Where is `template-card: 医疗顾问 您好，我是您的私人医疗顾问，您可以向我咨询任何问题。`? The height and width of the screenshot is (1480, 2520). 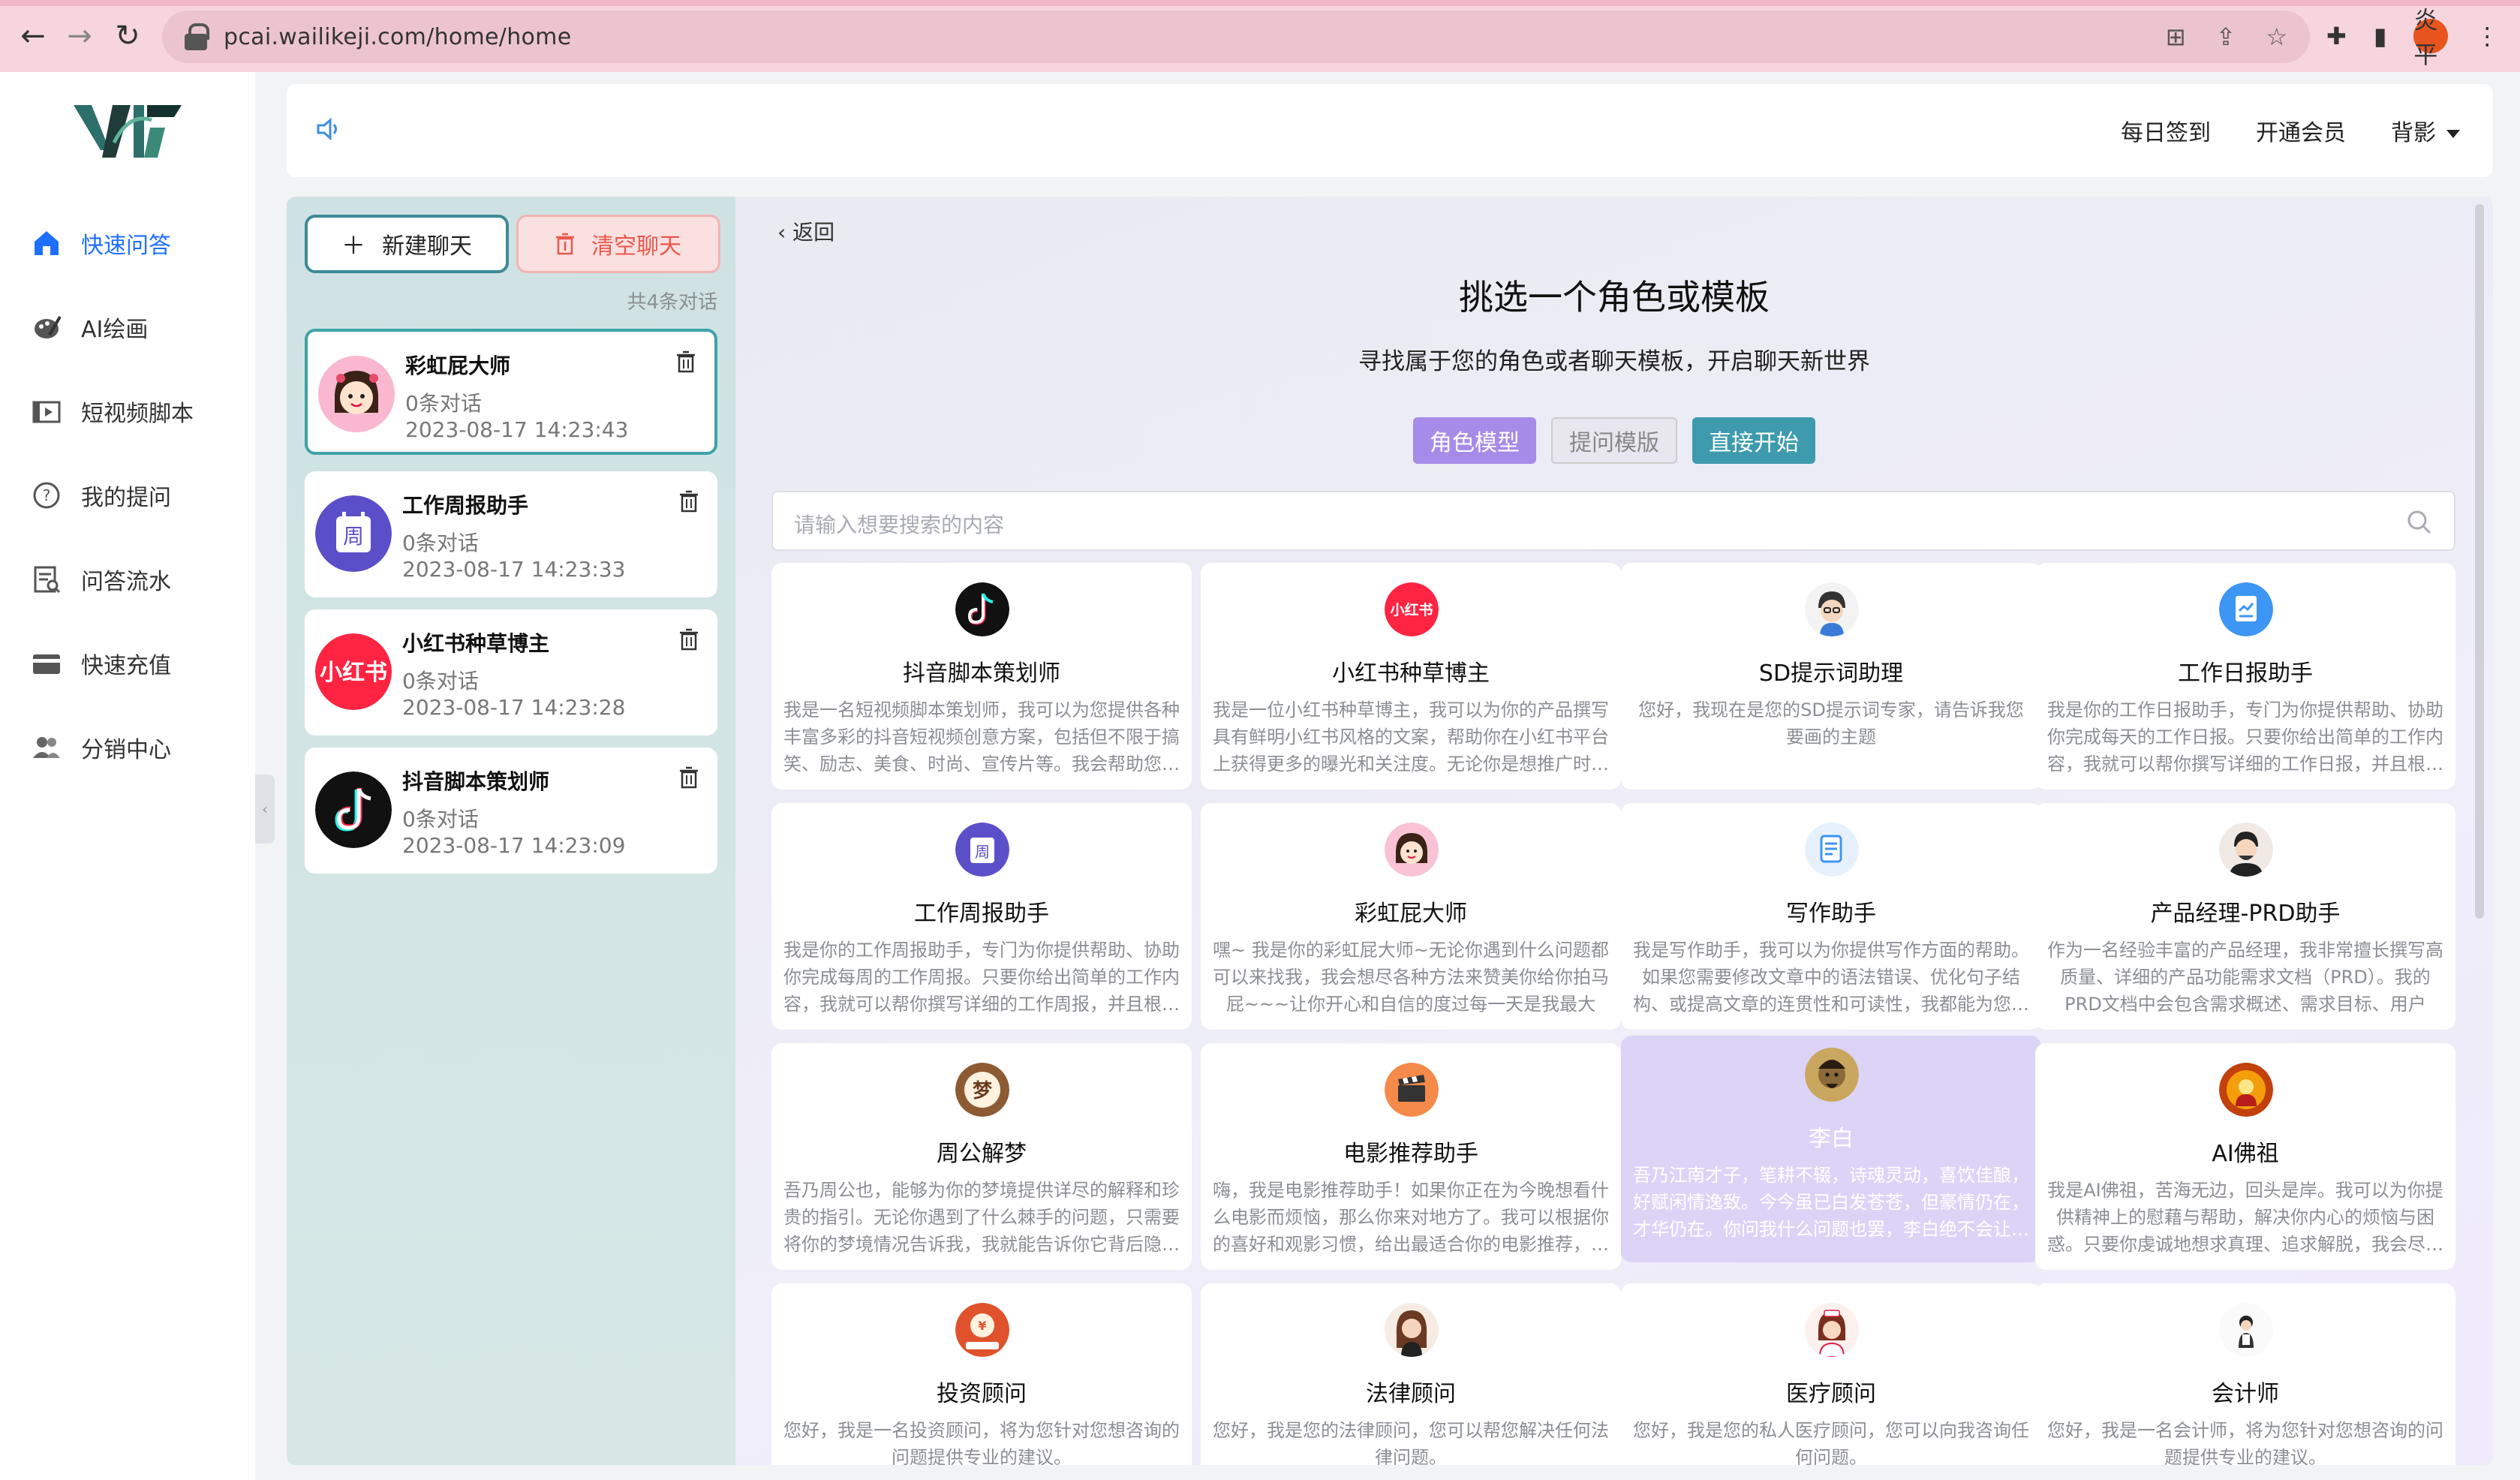 template-card: 医疗顾问 您好，我是您的私人医疗顾问，您可以向我咨询任何问题。 is located at coordinates (1831, 1374).